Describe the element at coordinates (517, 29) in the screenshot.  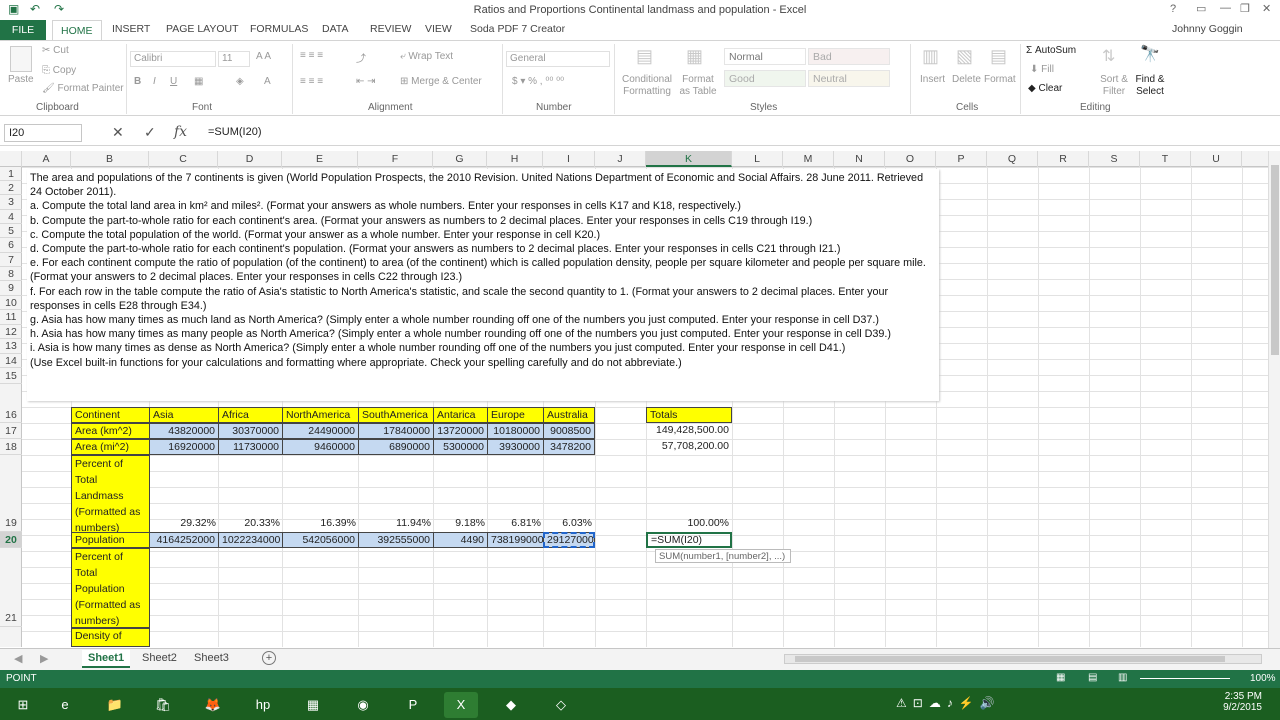
I see `tab-soda-pdf: Soda PDF 7 Creator` at that location.